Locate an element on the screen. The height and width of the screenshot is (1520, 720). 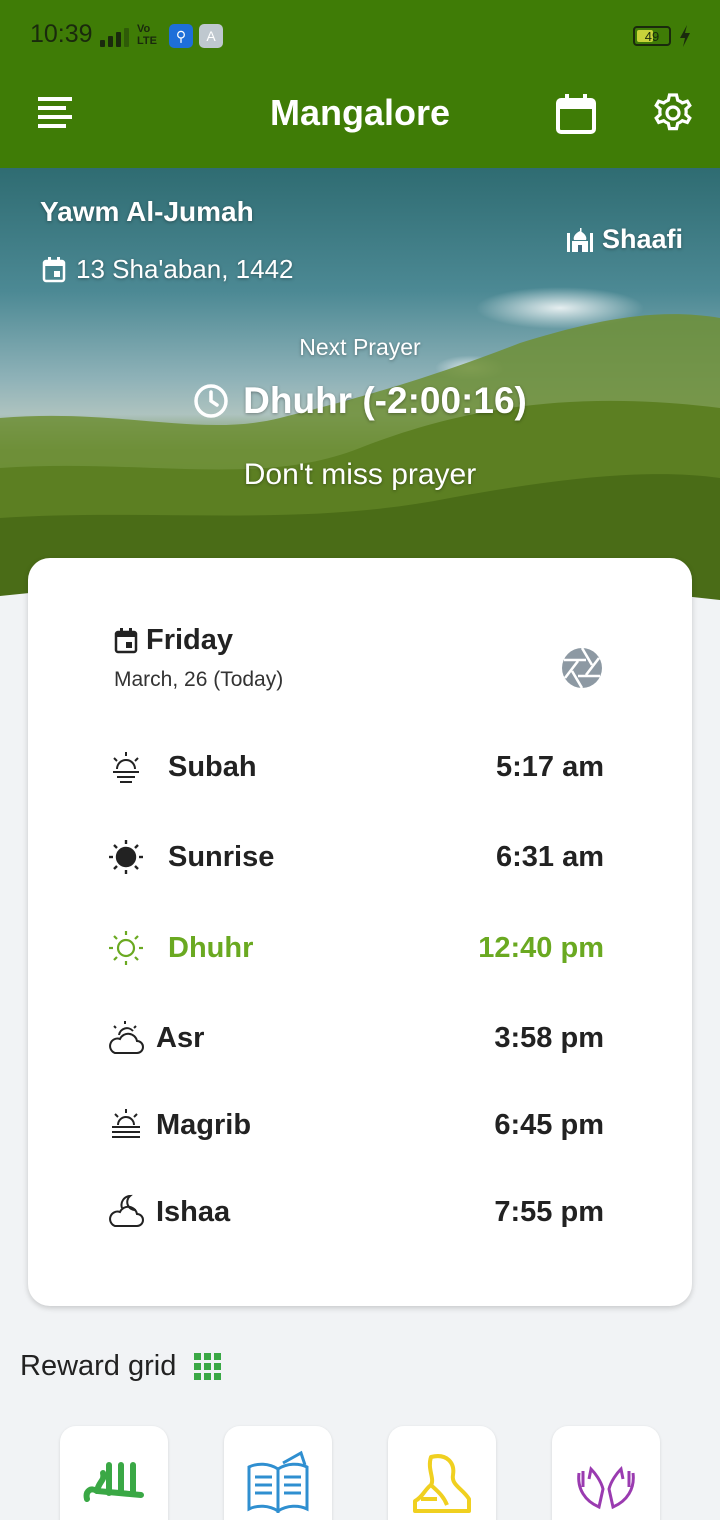
battery-icon: 49 is located at coordinates (652, 36).